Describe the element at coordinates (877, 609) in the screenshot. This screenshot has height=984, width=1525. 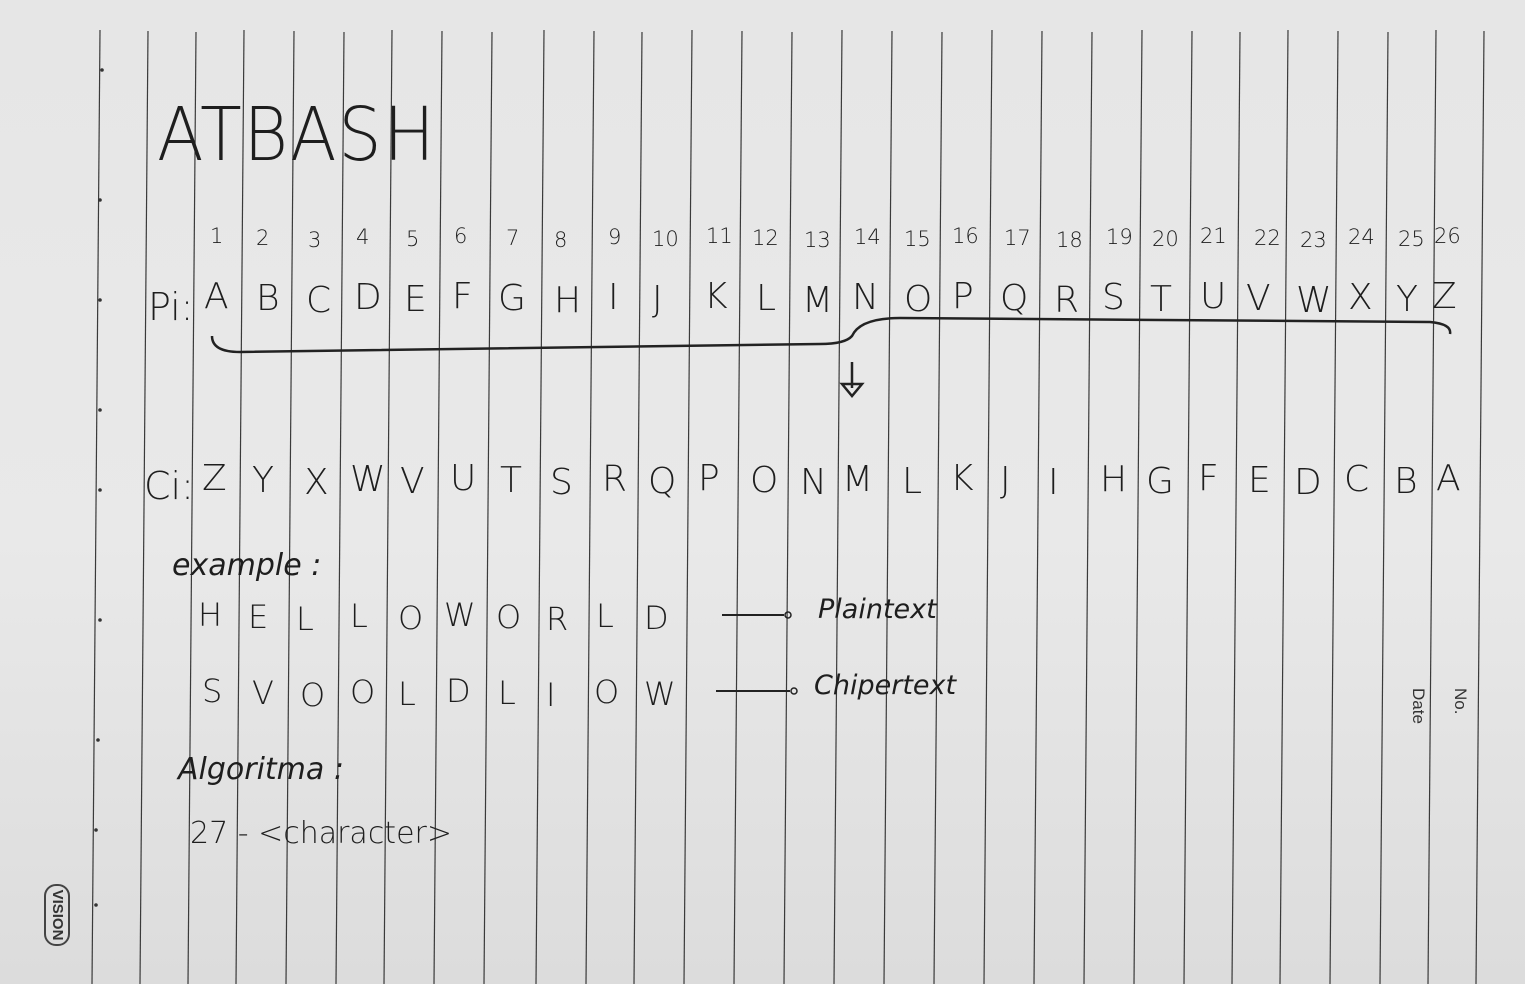
I see `plaintext-note: Plaintext` at that location.